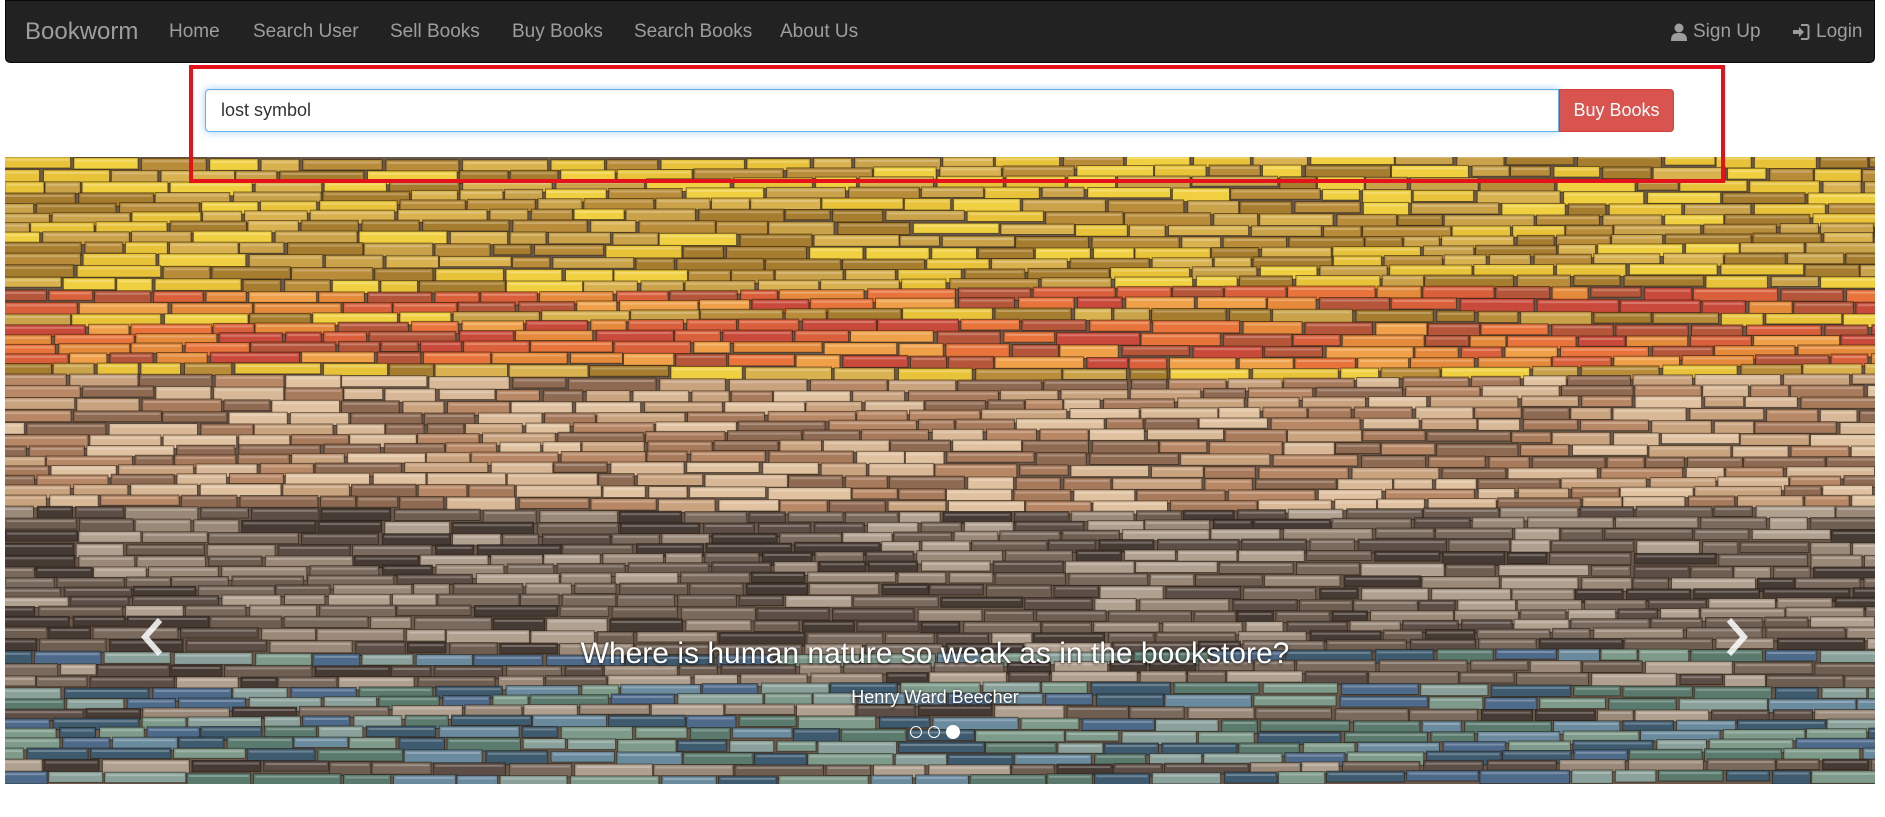 The height and width of the screenshot is (817, 1885). Describe the element at coordinates (194, 32) in the screenshot. I see `nav-home: Home` at that location.